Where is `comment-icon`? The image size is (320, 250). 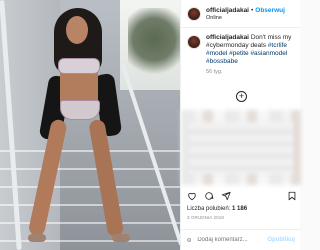
comment-icon is located at coordinates (209, 196).